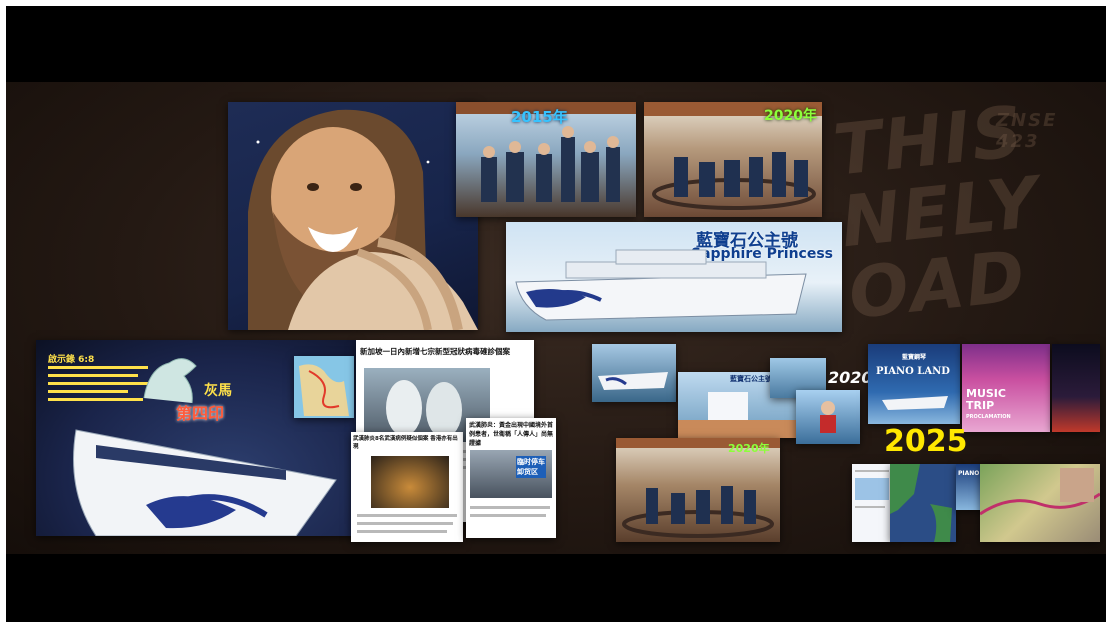 Image resolution: width=1112 pixels, height=628 pixels. I want to click on news-article-second: 武漢肺炎8名武漢病例疑似個案 香港亦有出現, so click(407, 487).